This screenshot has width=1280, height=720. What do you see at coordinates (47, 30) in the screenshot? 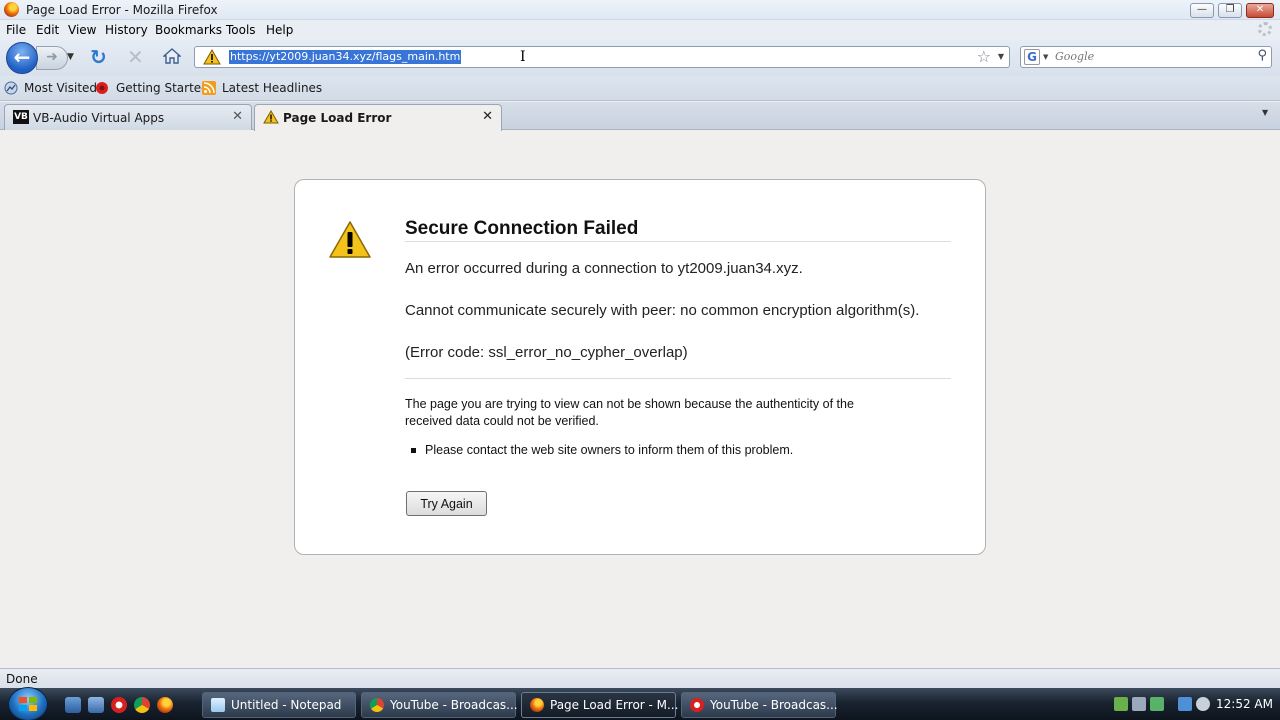
I see `menu-edit: Edit` at bounding box center [47, 30].